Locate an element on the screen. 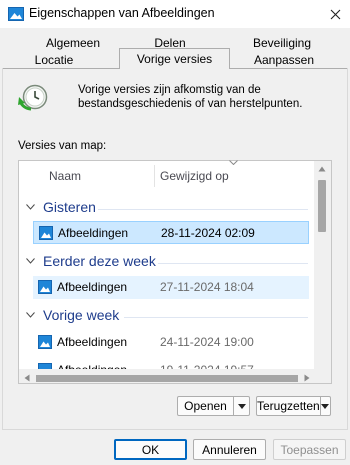 This screenshot has width=350, height=465. tab-location: Locatie is located at coordinates (54, 60).